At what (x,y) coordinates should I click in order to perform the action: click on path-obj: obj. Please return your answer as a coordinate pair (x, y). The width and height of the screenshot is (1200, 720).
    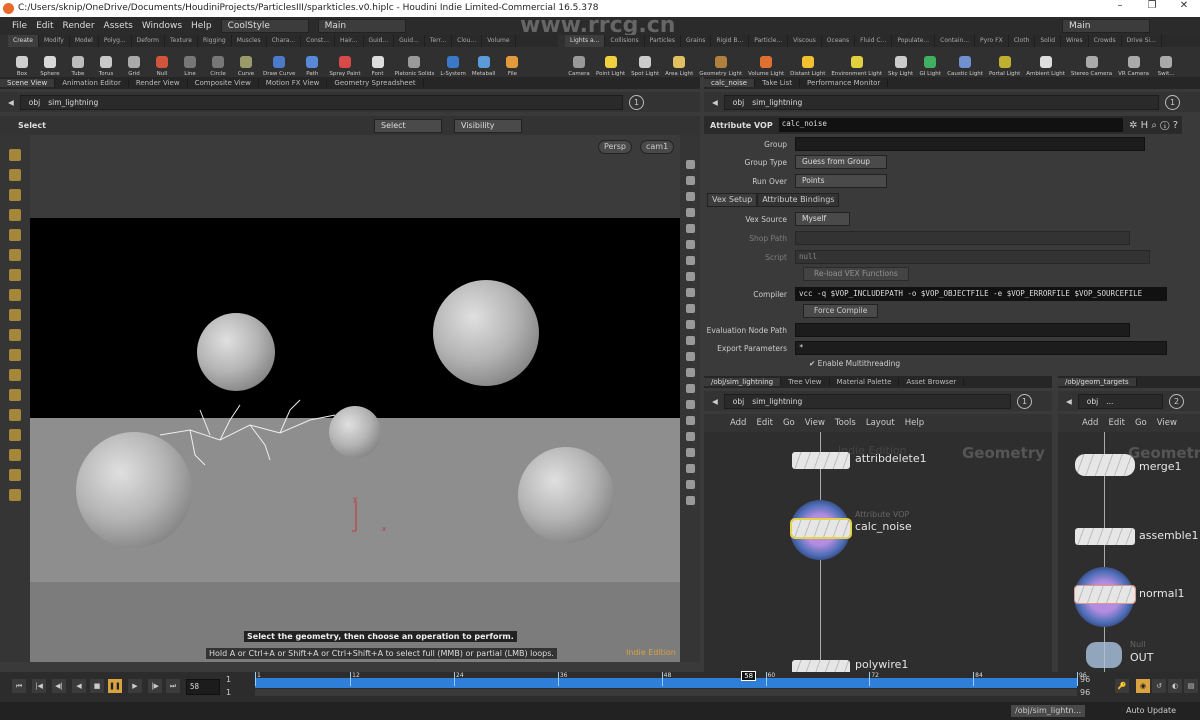
    Looking at the image, I should click on (34, 102).